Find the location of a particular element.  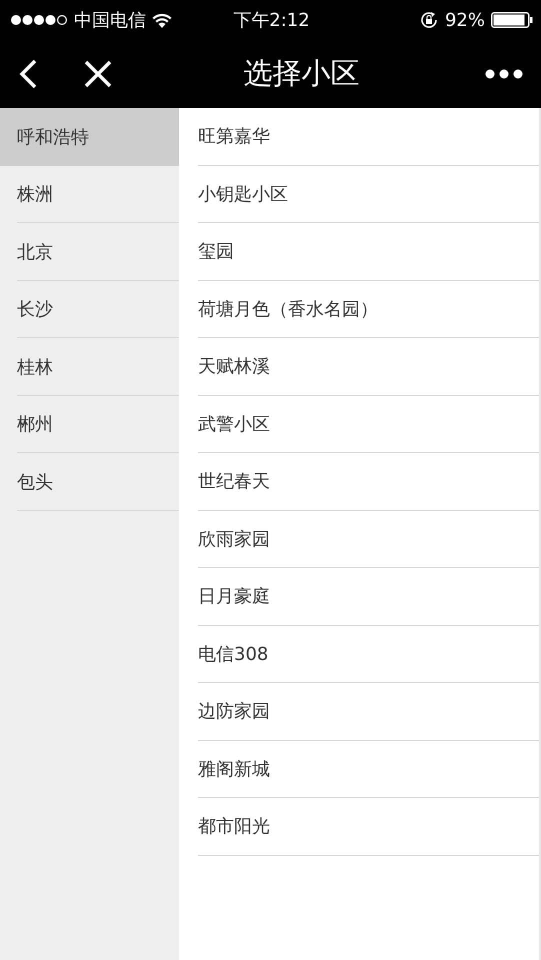

carrier-name: 中国电信 is located at coordinates (110, 20).